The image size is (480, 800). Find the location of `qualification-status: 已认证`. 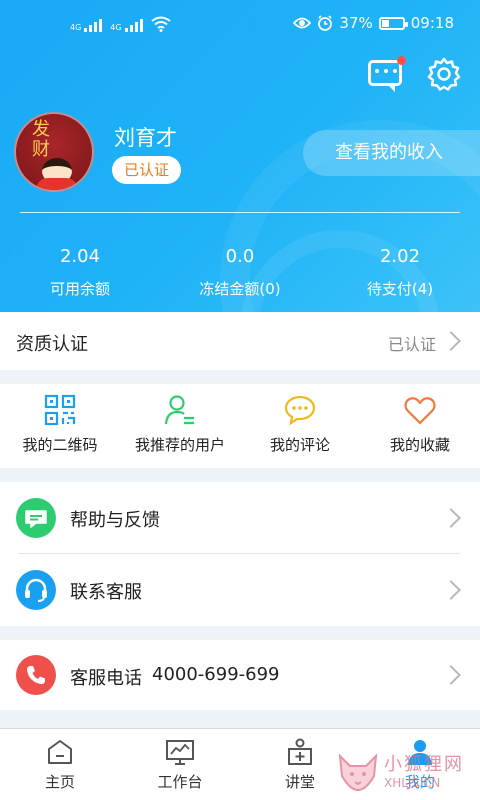

qualification-status: 已认证 is located at coordinates (411, 344).